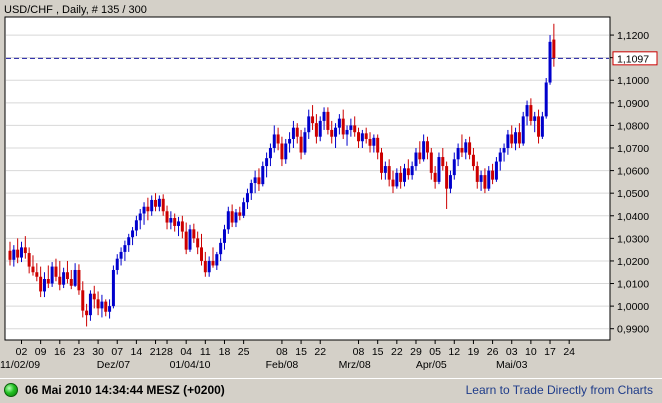 This screenshot has width=662, height=403. I want to click on x-tick-label: 07, so click(117, 352).